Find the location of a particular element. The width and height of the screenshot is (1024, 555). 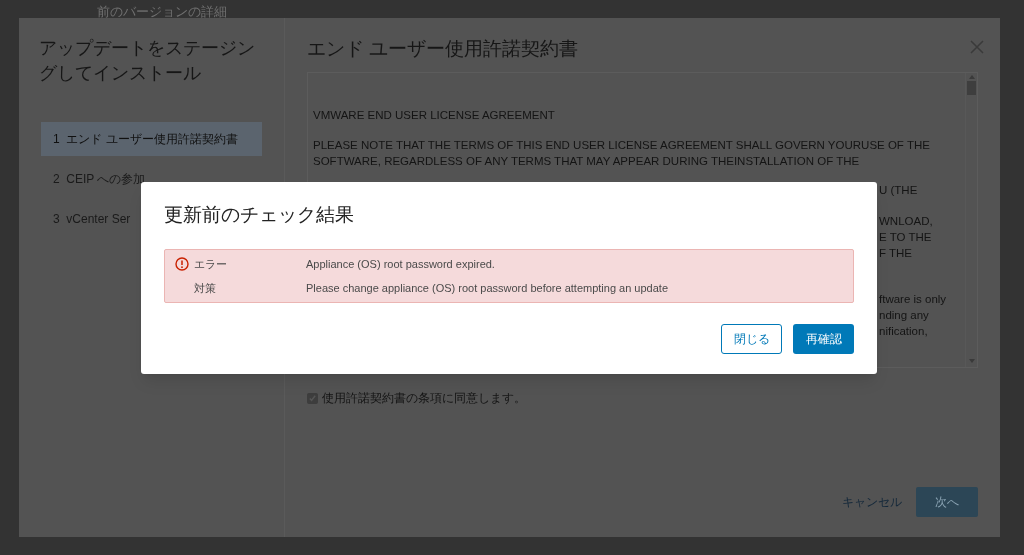

dialog-title: 更新前のチェック結果 is located at coordinates (259, 215).